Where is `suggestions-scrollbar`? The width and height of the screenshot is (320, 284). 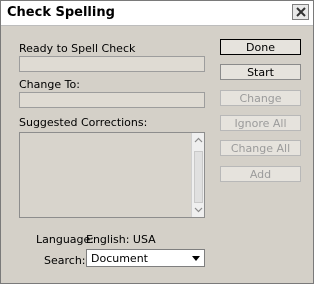
suggestions-scrollbar is located at coordinates (197, 175).